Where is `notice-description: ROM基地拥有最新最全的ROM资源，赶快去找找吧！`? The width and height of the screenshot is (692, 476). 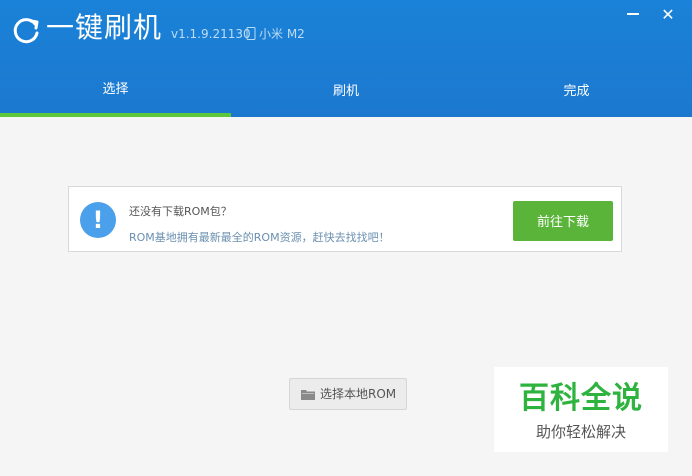 notice-description: ROM基地拥有最新最全的ROM资源，赶快去找找吧！ is located at coordinates (259, 237).